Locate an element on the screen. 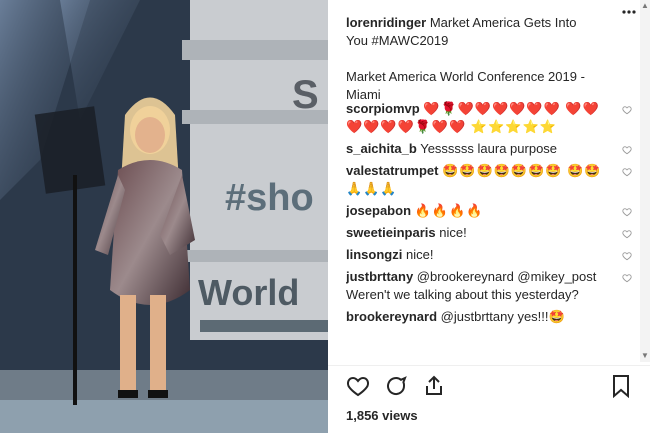 This screenshot has height=433, width=650. caption-text-3: Market America World Conference 2019 - is located at coordinates (465, 76).